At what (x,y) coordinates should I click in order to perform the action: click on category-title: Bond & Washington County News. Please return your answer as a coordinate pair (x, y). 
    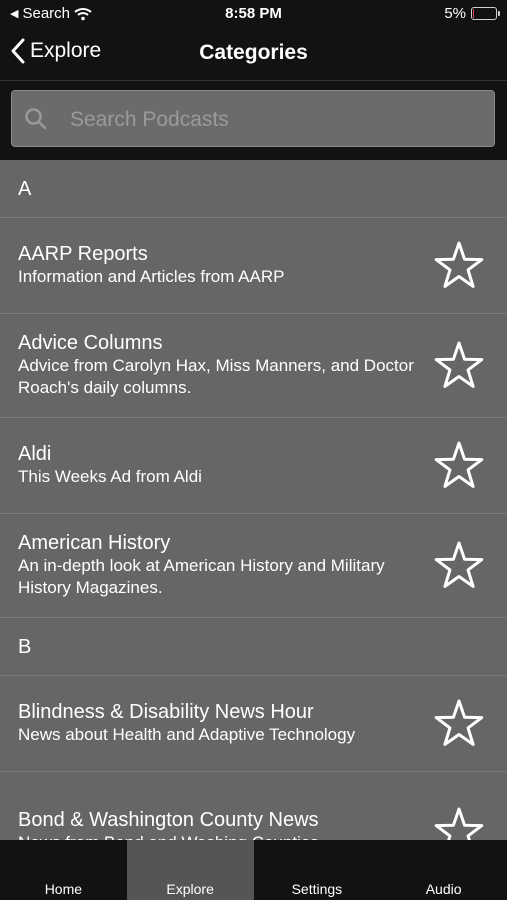
    Looking at the image, I should click on (168, 820).